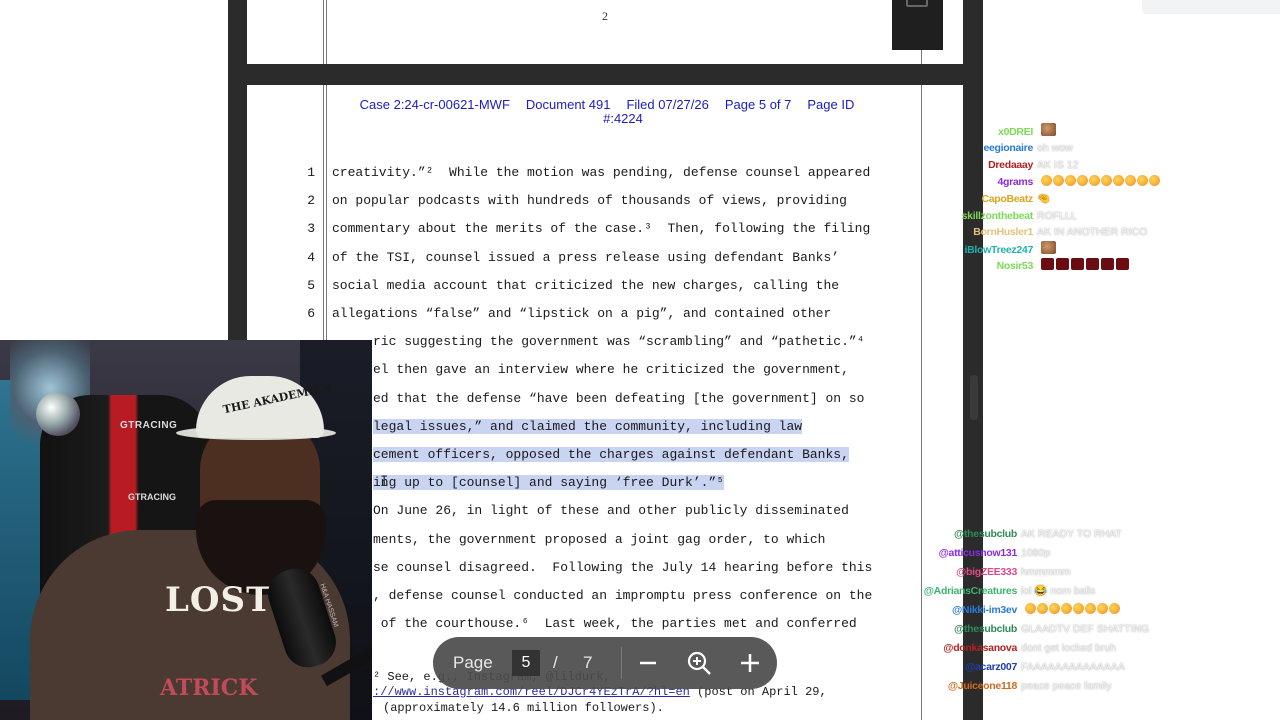  What do you see at coordinates (605, 16) in the screenshot?
I see `previous-page-number: 2` at bounding box center [605, 16].